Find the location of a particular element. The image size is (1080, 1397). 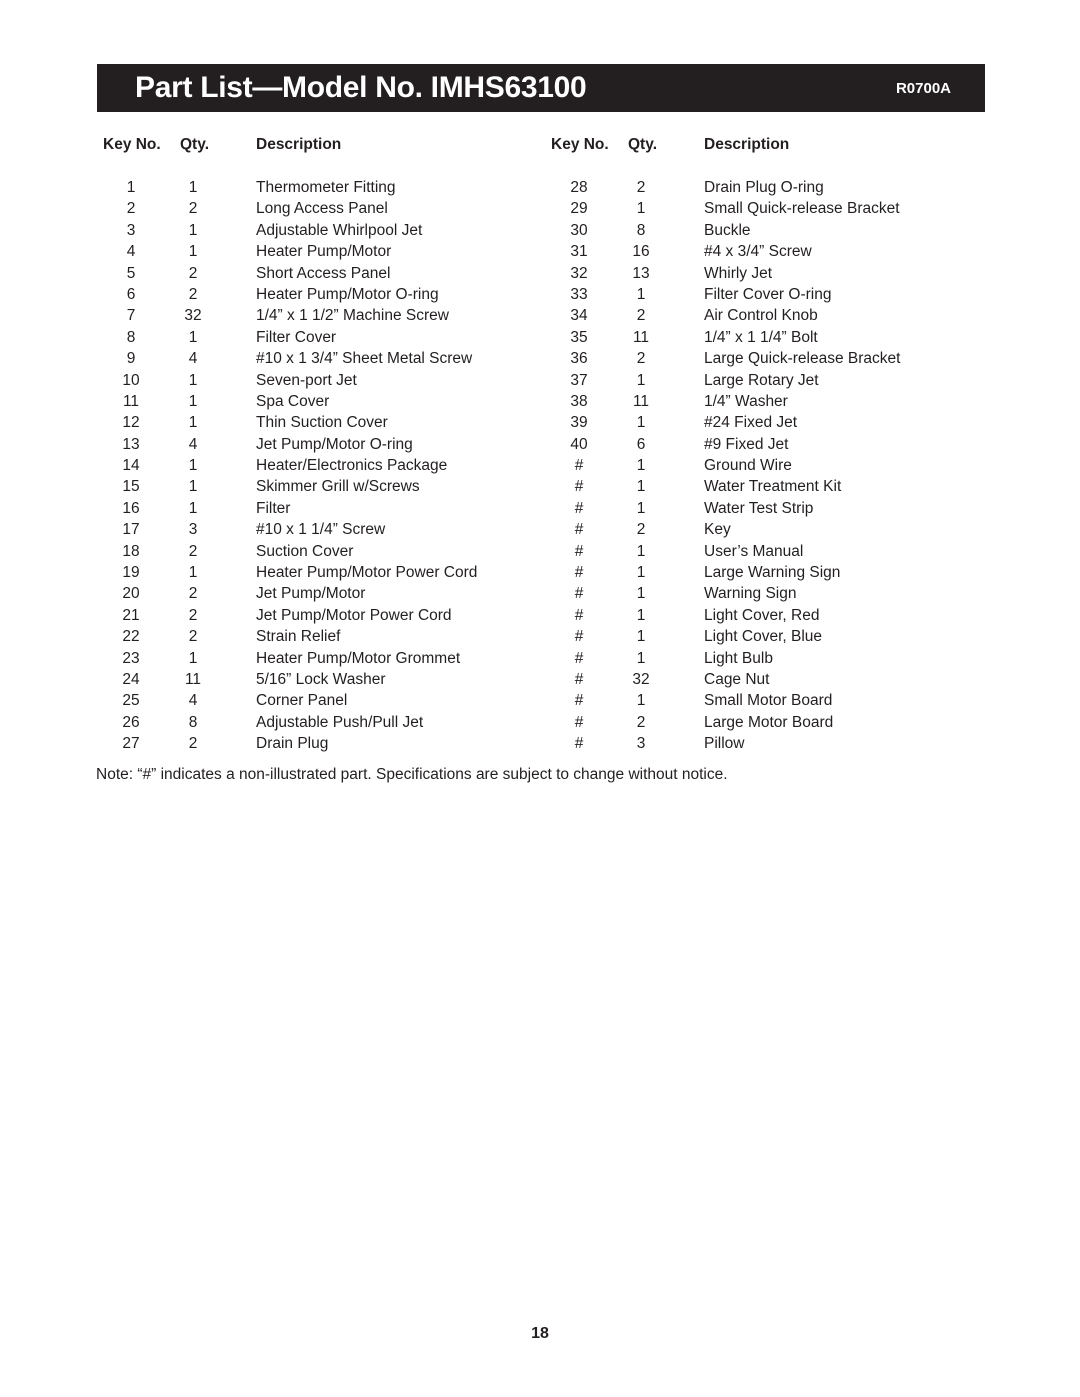

cell-key-no: 6 is located at coordinates (131, 294).